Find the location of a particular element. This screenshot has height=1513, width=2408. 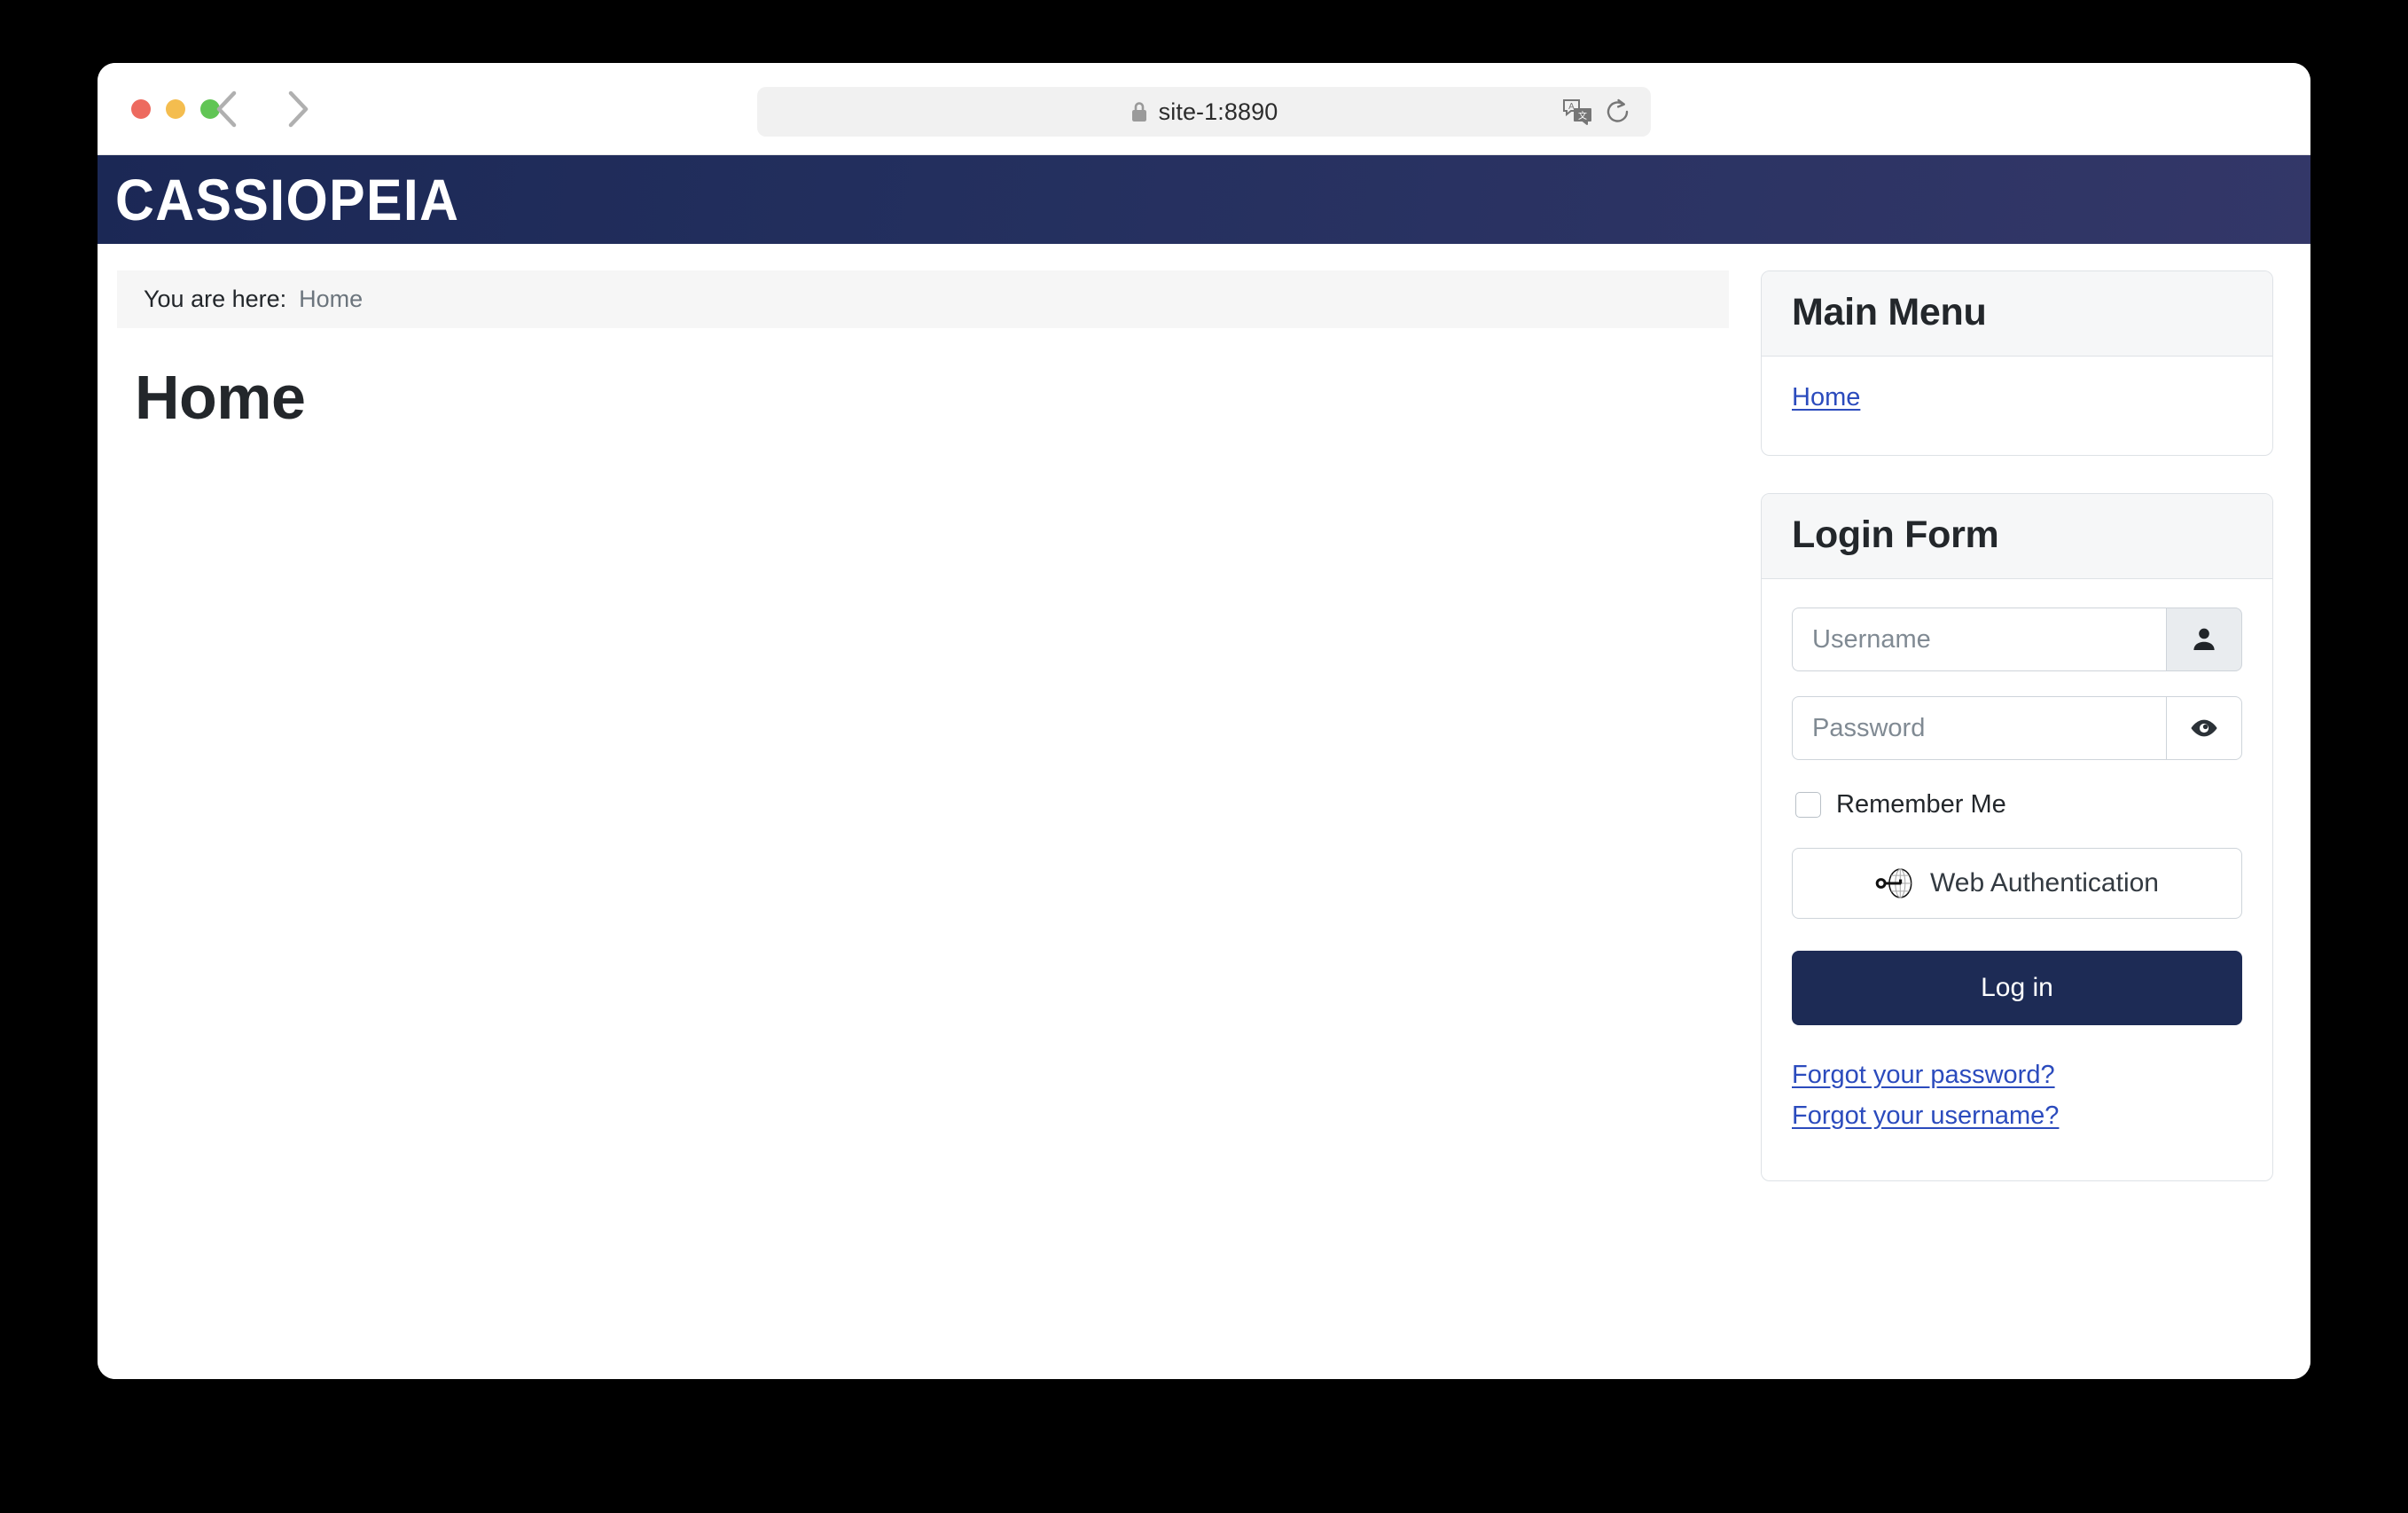

url-text: site-1:8890 is located at coordinates (1218, 111).